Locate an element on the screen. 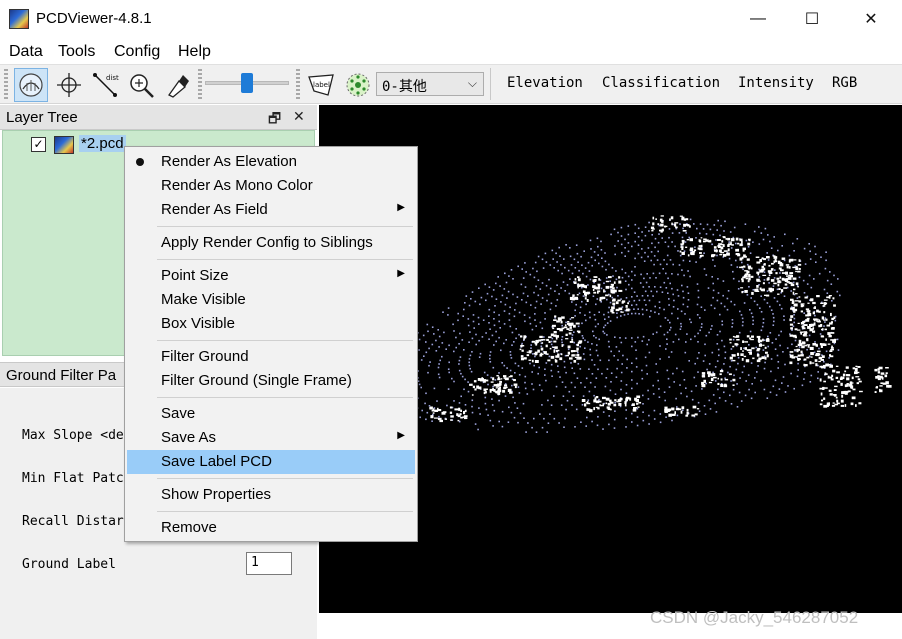 Image resolution: width=902 pixels, height=639 pixels. menu-item-make-visible: Make Visible is located at coordinates (271, 300).